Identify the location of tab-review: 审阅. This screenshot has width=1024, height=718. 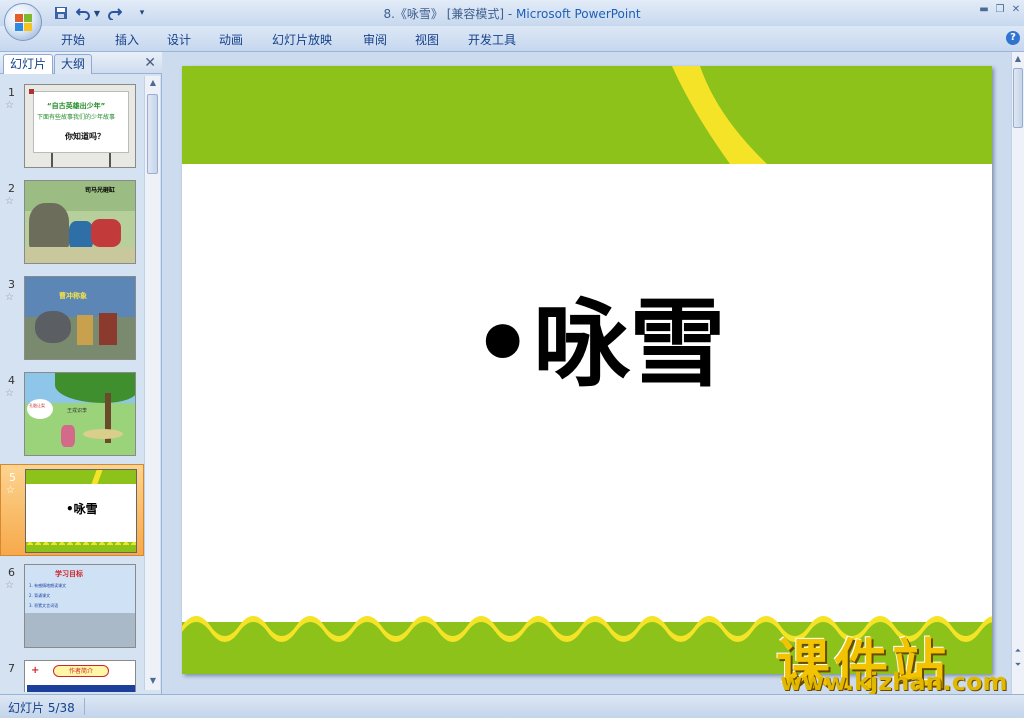
(375, 39).